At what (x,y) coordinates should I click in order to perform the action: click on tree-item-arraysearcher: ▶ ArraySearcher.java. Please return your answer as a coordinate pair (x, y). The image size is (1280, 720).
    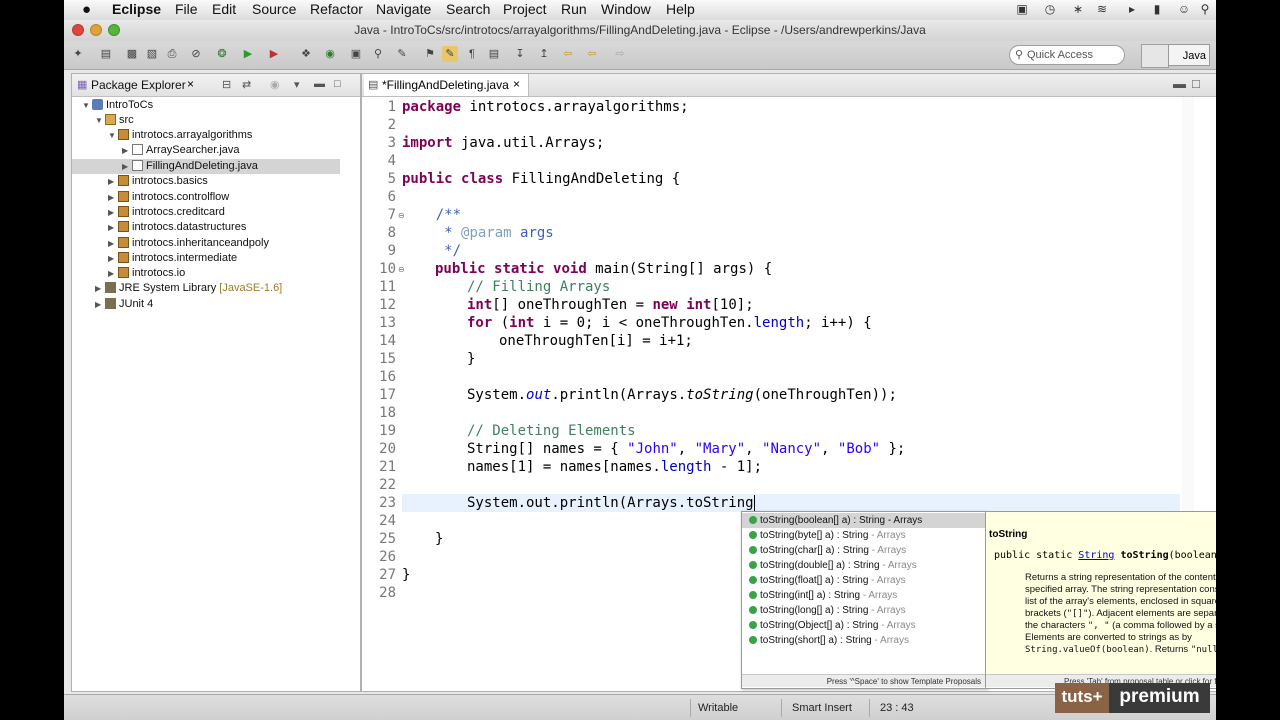
    Looking at the image, I should click on (181, 150).